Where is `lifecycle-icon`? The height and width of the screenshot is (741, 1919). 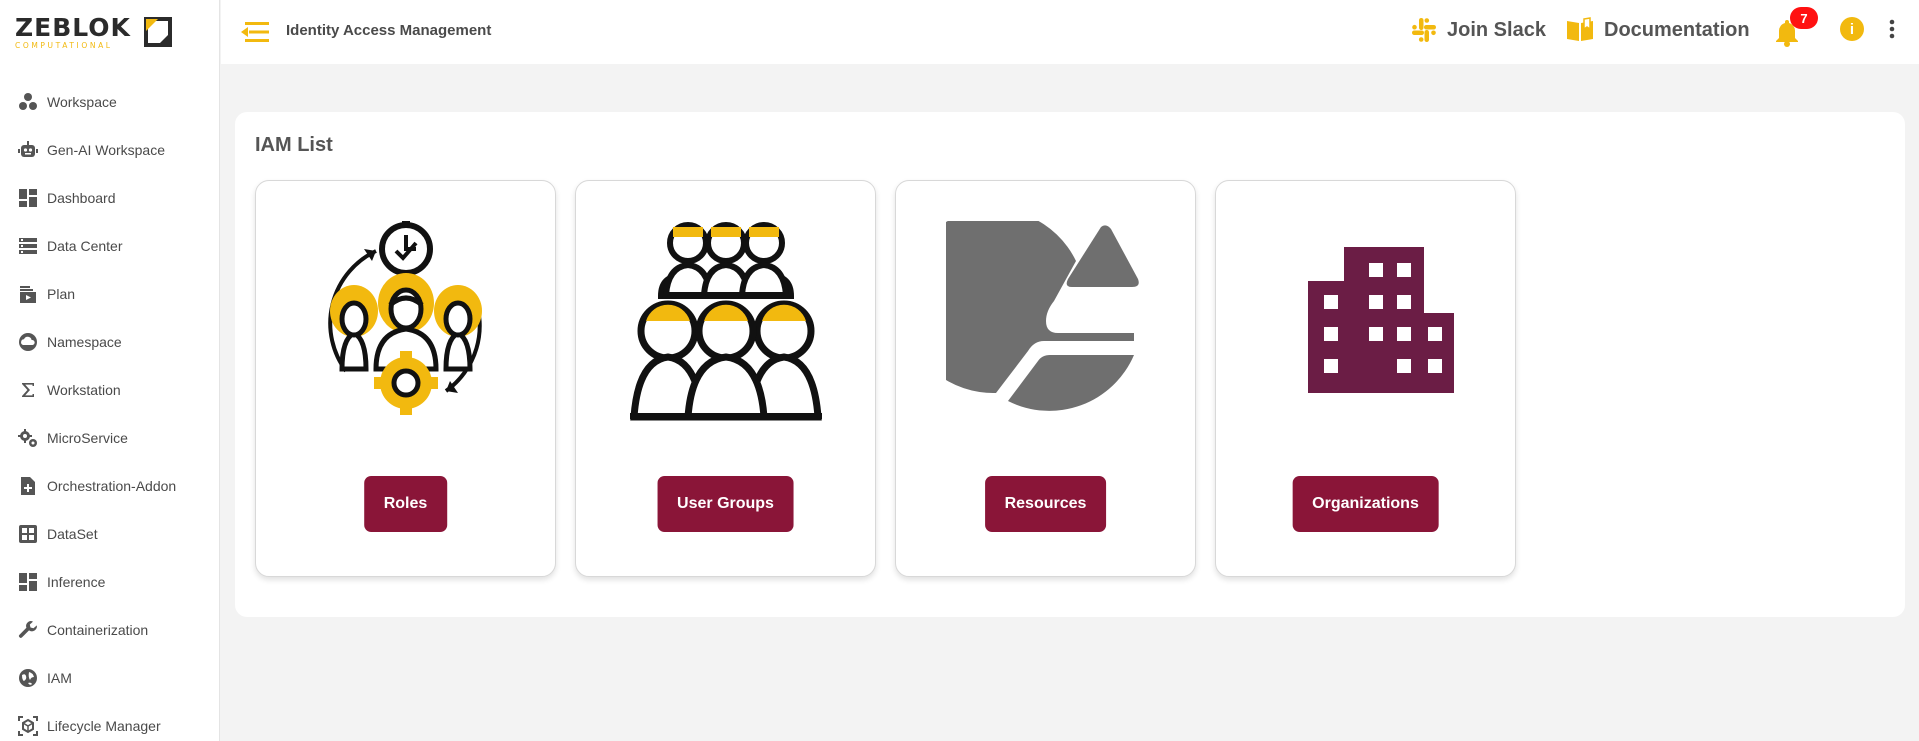 lifecycle-icon is located at coordinates (28, 726).